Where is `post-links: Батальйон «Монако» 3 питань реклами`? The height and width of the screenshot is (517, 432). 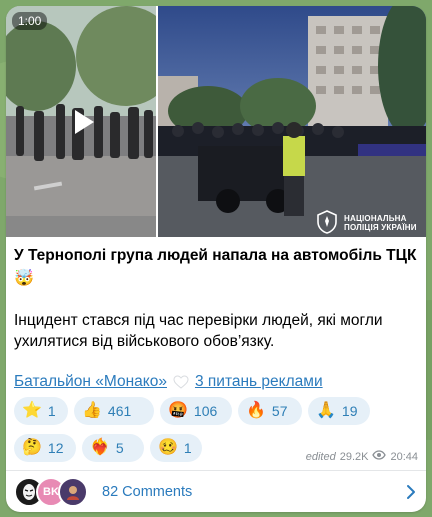
post-links: Батальйон «Монако» 3 питань реклами is located at coordinates (216, 382).